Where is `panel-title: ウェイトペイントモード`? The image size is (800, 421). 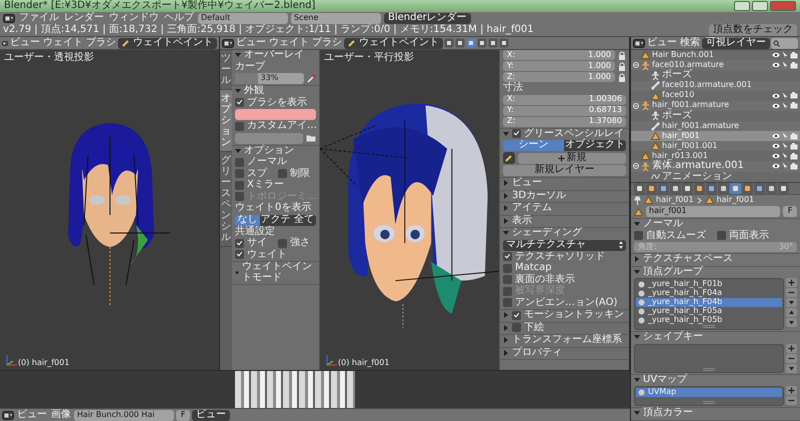
panel-title: ウェイトペイントモード is located at coordinates (279, 272).